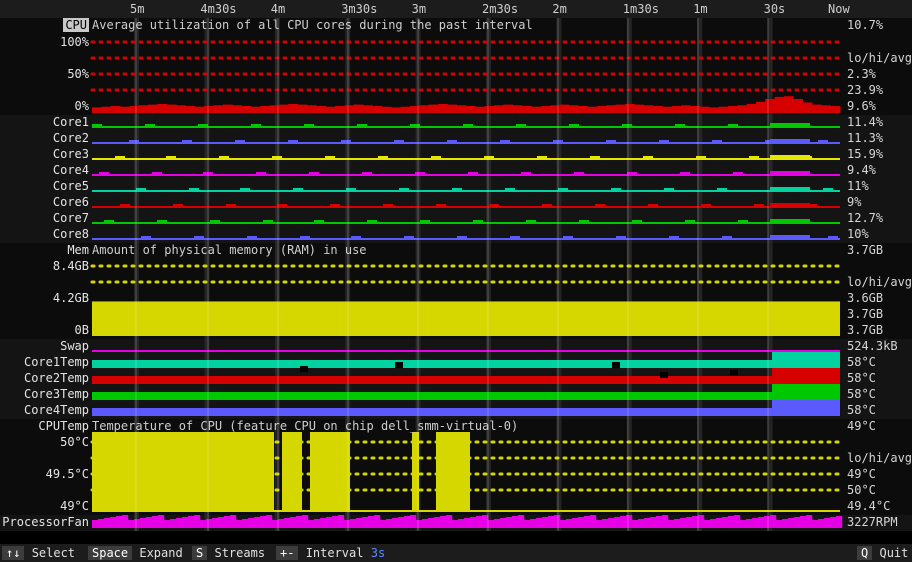 The image size is (912, 562). Describe the element at coordinates (45, 522) in the screenshot. I see `fan-label: ProcessorFan` at that location.